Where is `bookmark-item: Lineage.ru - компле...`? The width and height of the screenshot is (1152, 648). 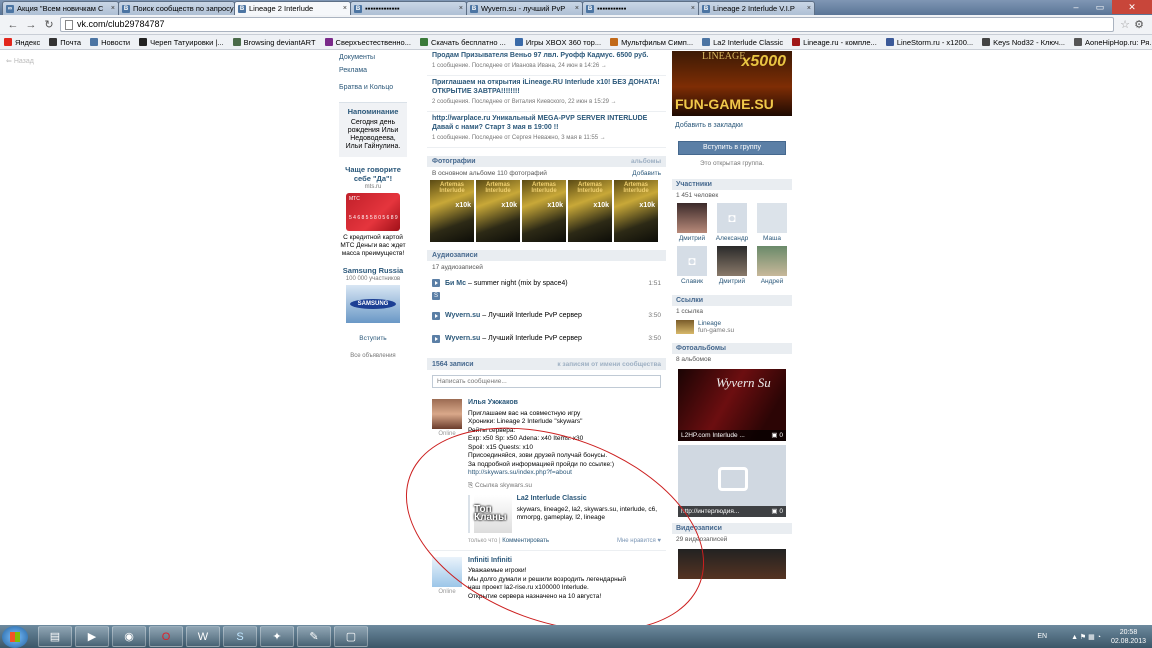 bookmark-item: Lineage.ru - компле... is located at coordinates (834, 42).